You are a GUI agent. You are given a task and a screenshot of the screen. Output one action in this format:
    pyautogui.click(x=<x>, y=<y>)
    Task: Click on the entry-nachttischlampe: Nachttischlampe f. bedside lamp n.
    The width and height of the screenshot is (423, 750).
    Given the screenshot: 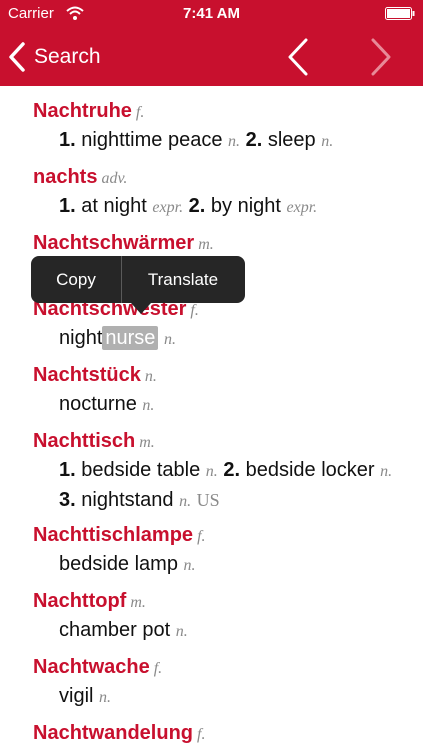 What is the action you would take?
    pyautogui.click(x=223, y=551)
    